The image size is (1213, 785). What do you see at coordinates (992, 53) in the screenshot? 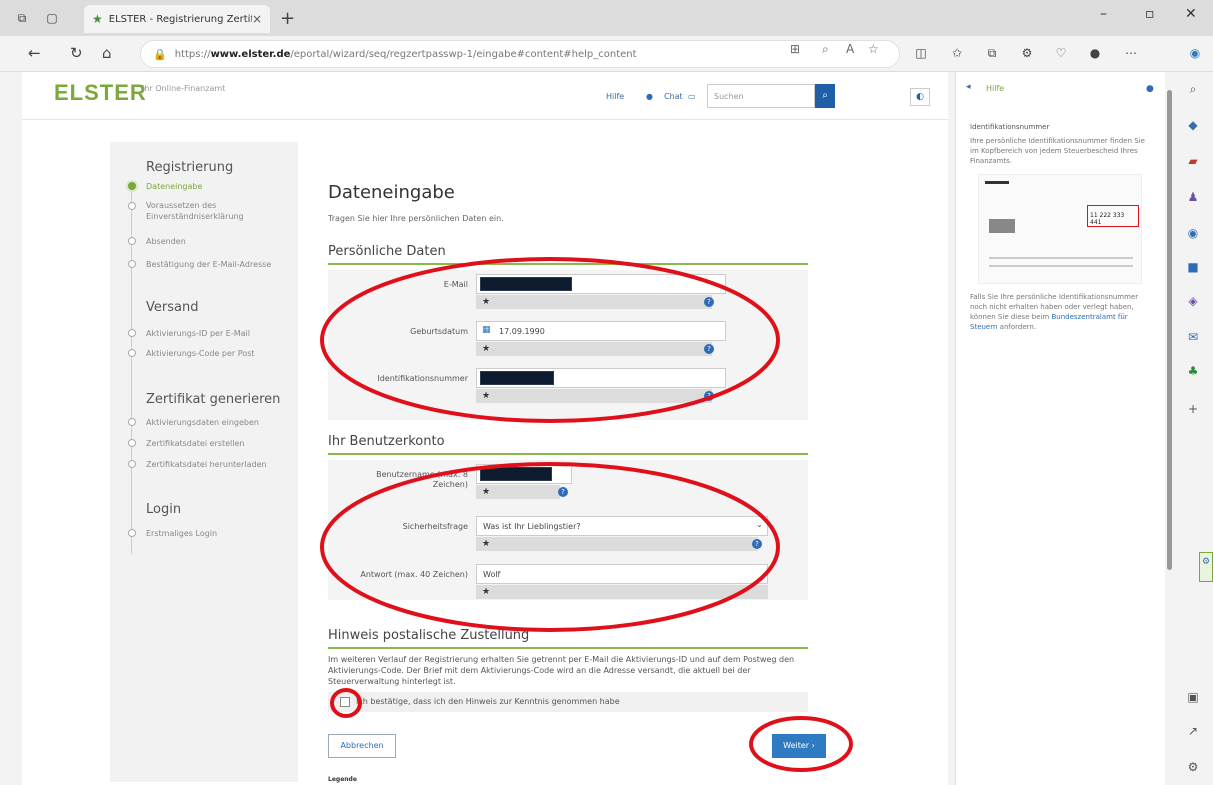
I see `collections-icon: ⧉` at bounding box center [992, 53].